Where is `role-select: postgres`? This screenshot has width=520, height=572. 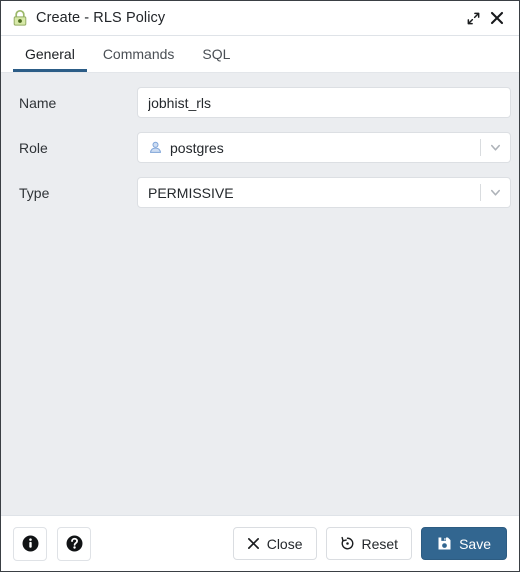
role-select: postgres is located at coordinates (324, 147).